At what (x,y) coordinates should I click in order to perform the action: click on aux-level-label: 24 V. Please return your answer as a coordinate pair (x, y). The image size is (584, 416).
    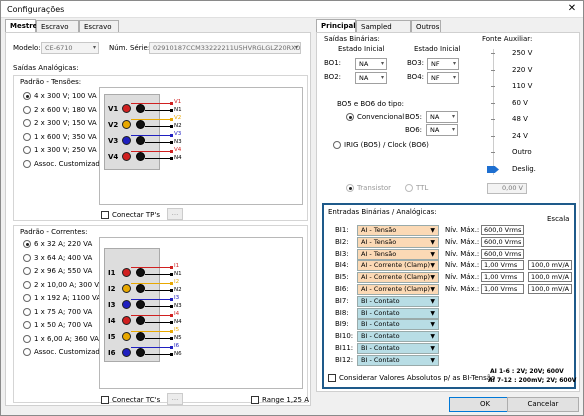
    Looking at the image, I should click on (520, 135).